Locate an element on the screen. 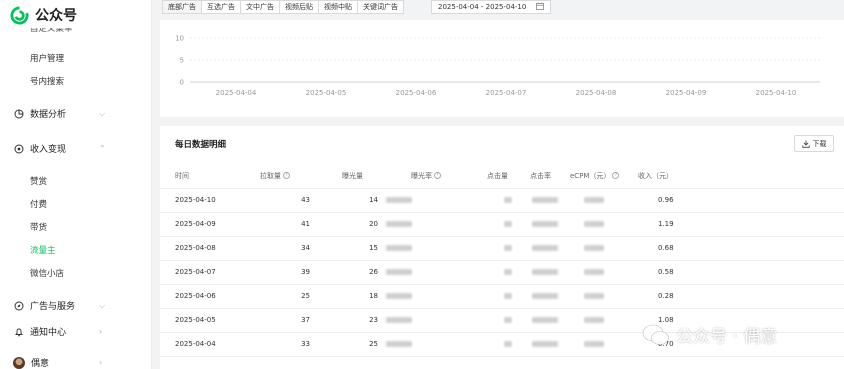  cell-income: 0.28 is located at coordinates (666, 296).